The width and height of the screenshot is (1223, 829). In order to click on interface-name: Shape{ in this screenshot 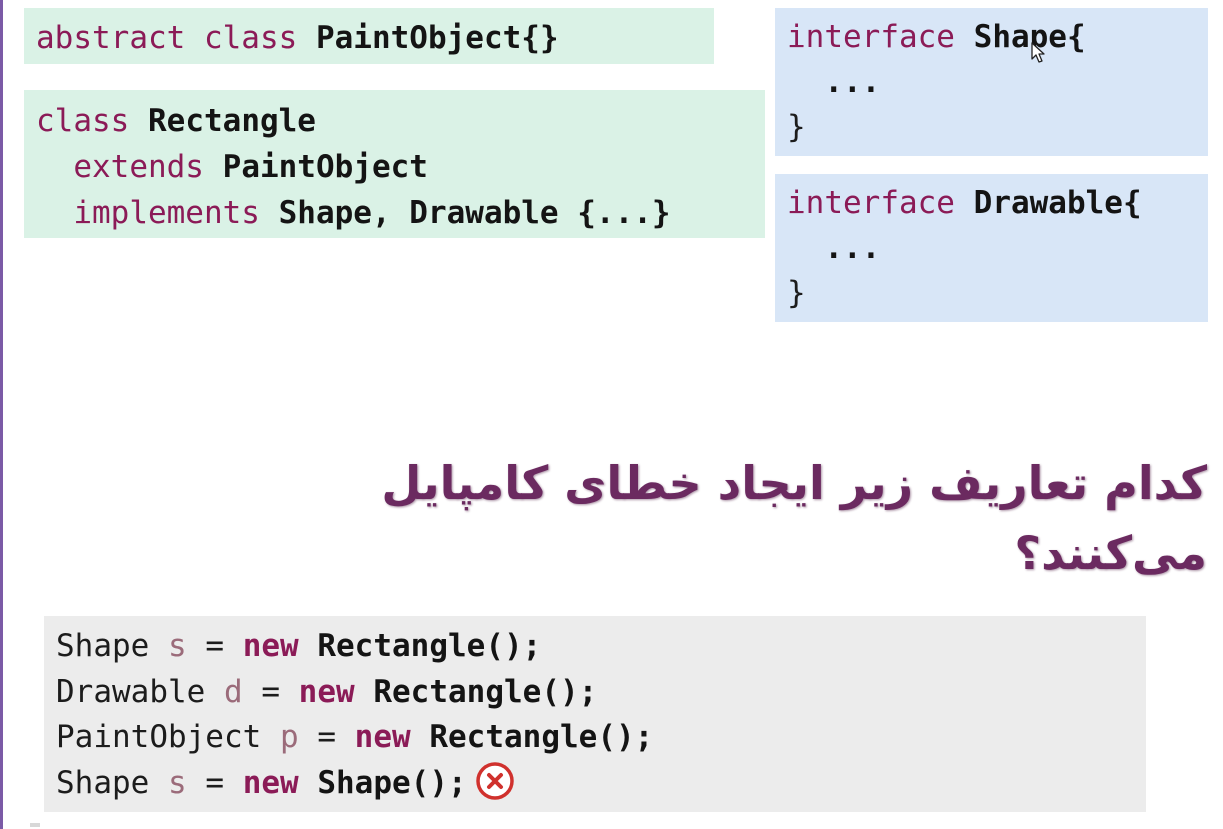, I will do `click(1029, 37)`.